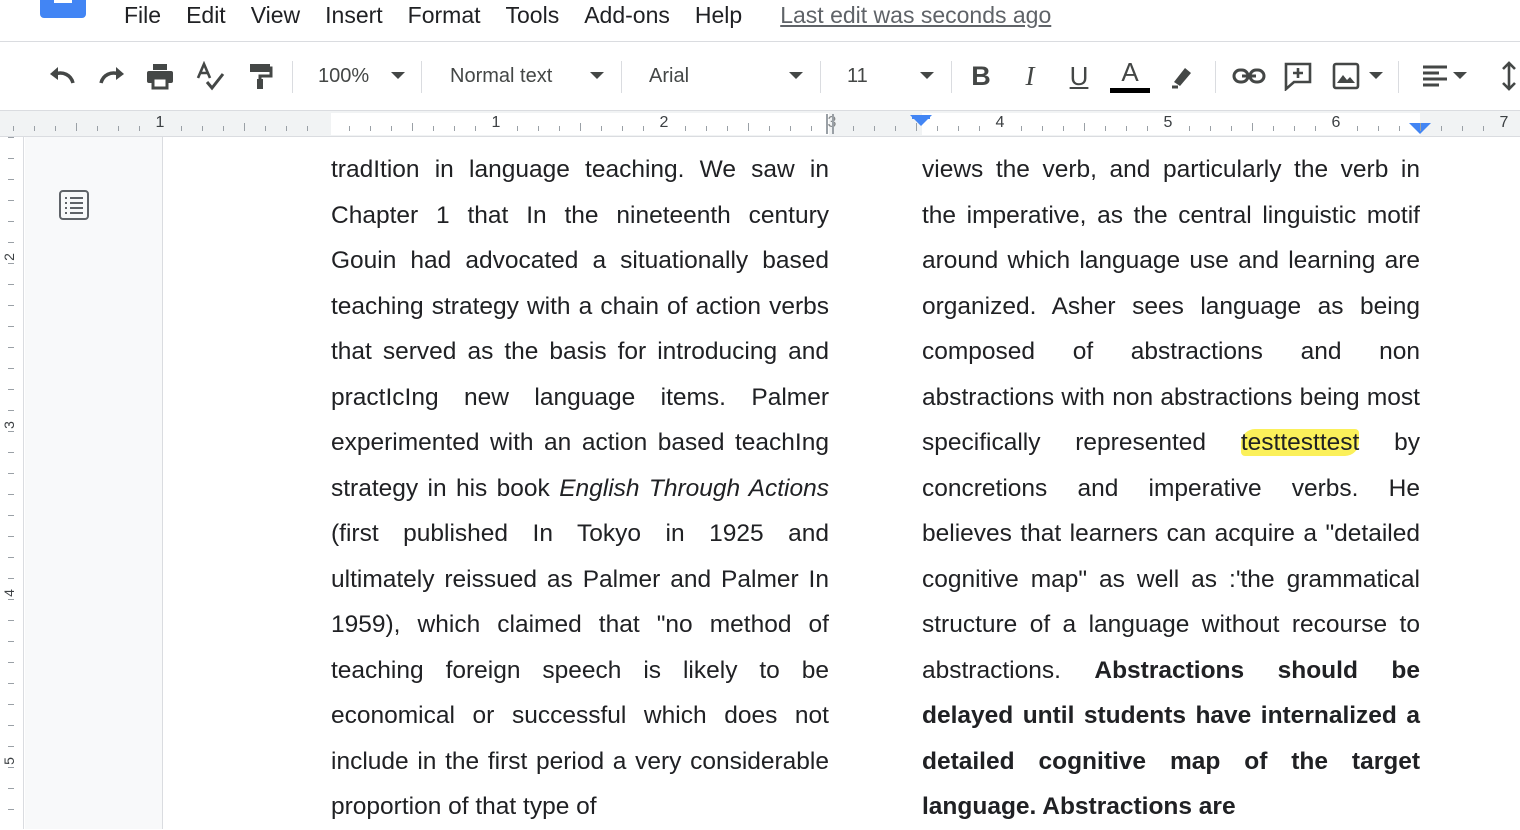  I want to click on zoom-value: 100%, so click(344, 75).